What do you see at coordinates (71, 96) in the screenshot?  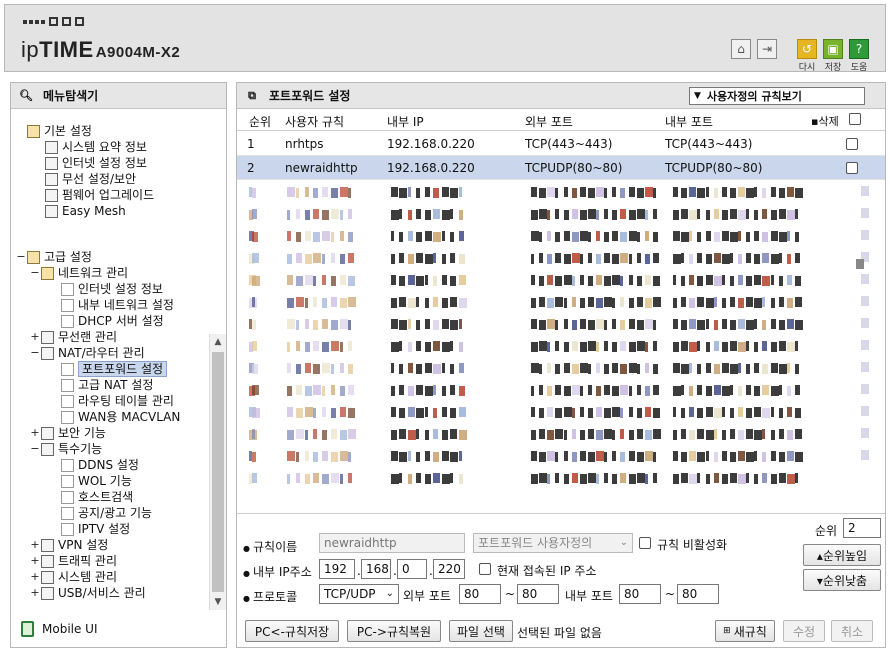 I see `menu-title-text: 메뉴탐색기` at bounding box center [71, 96].